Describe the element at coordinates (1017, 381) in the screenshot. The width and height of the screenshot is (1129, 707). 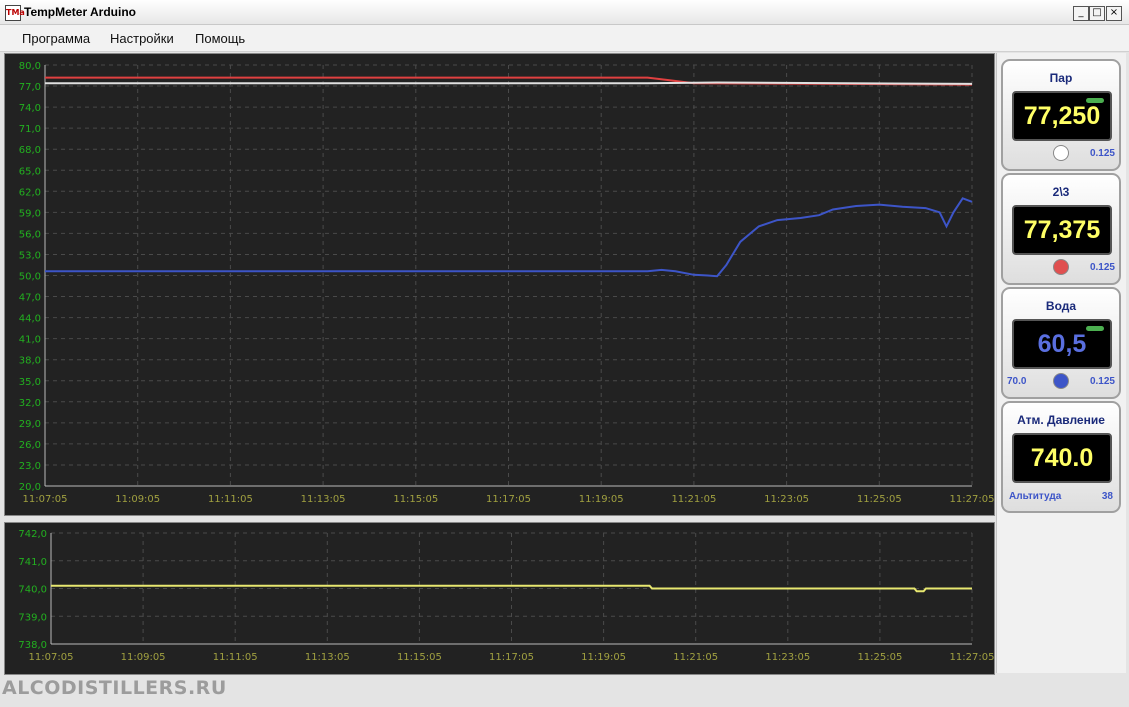
I see `sensor-threshold-water: 70.0` at that location.